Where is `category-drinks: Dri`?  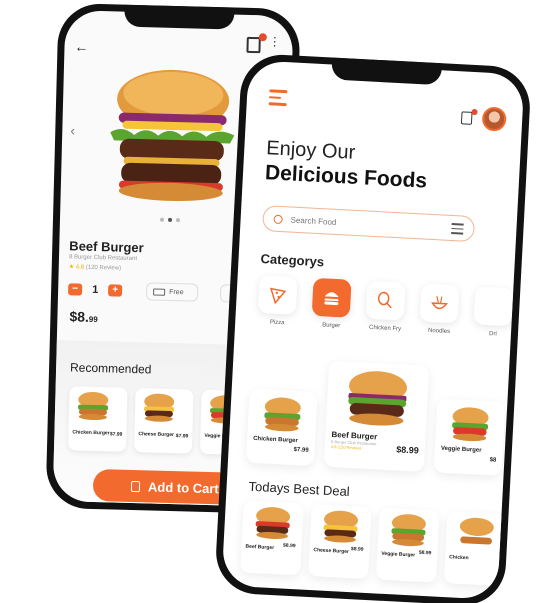
category-drinks: Dri is located at coordinates (494, 312).